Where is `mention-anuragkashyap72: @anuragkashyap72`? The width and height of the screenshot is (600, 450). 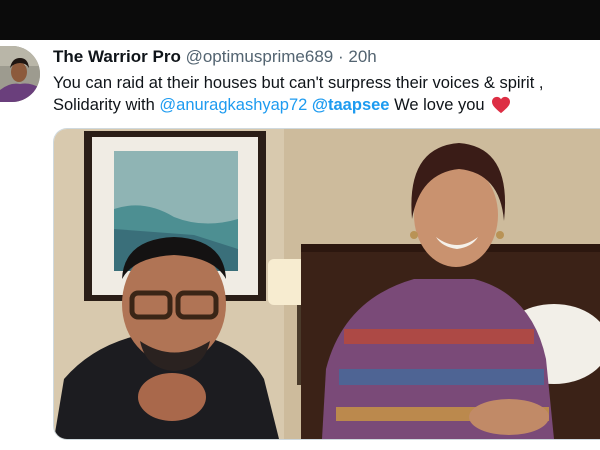 mention-anuragkashyap72: @anuragkashyap72 is located at coordinates (233, 105).